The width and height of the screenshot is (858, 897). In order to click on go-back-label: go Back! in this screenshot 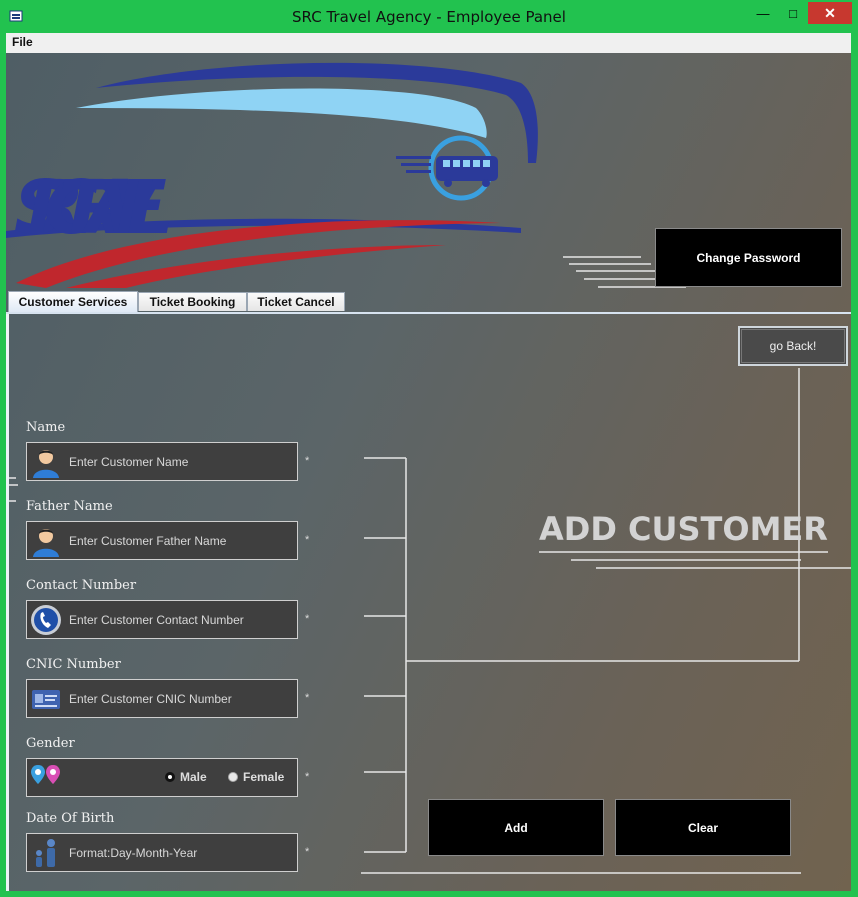, I will do `click(793, 346)`.